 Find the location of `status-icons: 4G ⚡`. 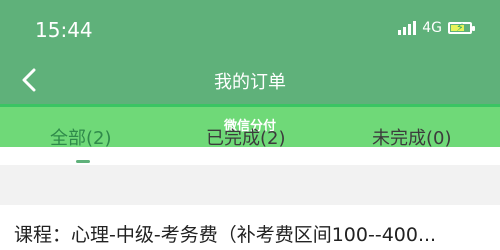

status-icons: 4G ⚡ is located at coordinates (436, 28).